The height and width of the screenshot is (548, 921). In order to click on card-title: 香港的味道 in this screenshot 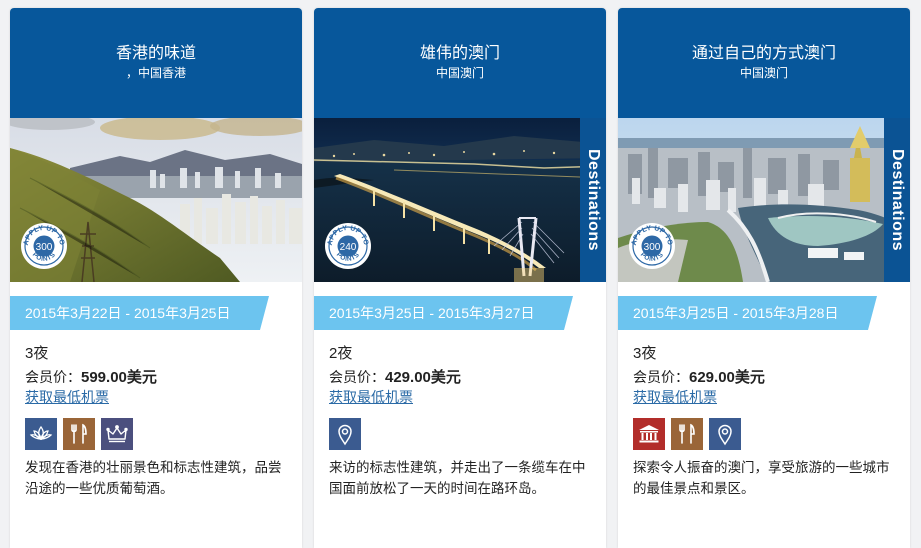, I will do `click(155, 53)`.